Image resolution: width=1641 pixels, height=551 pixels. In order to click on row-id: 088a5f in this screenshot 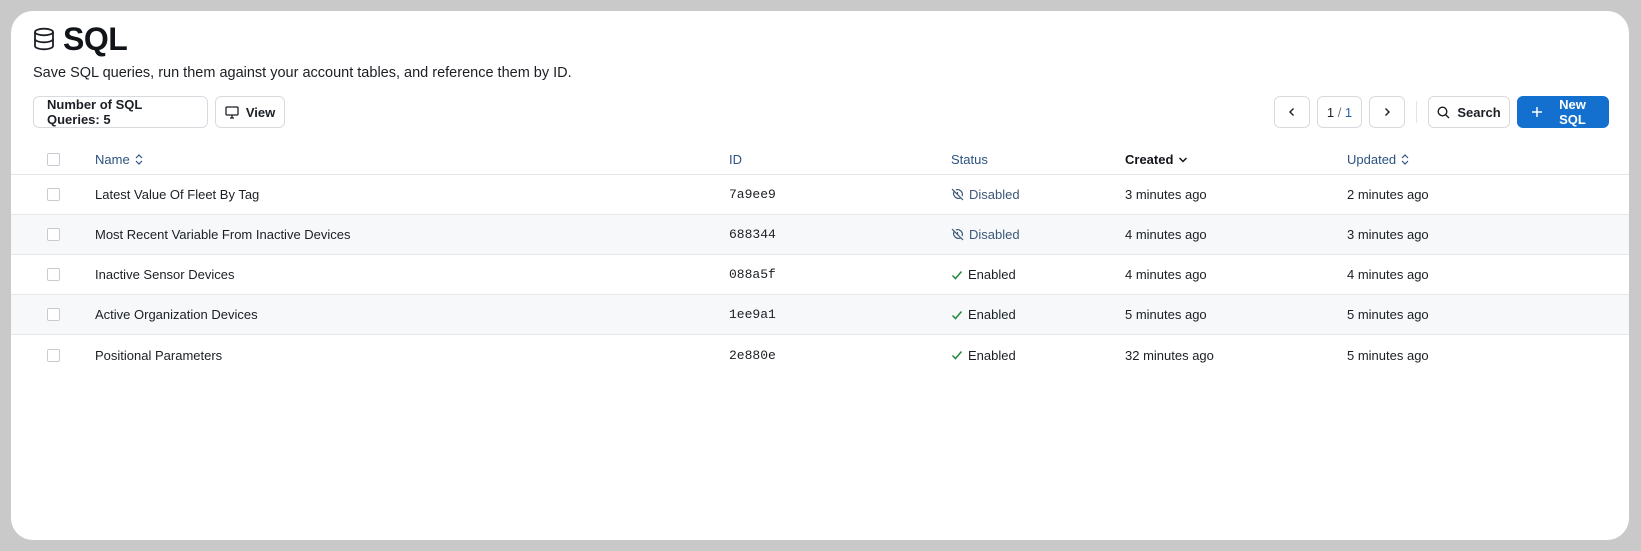, I will do `click(752, 274)`.